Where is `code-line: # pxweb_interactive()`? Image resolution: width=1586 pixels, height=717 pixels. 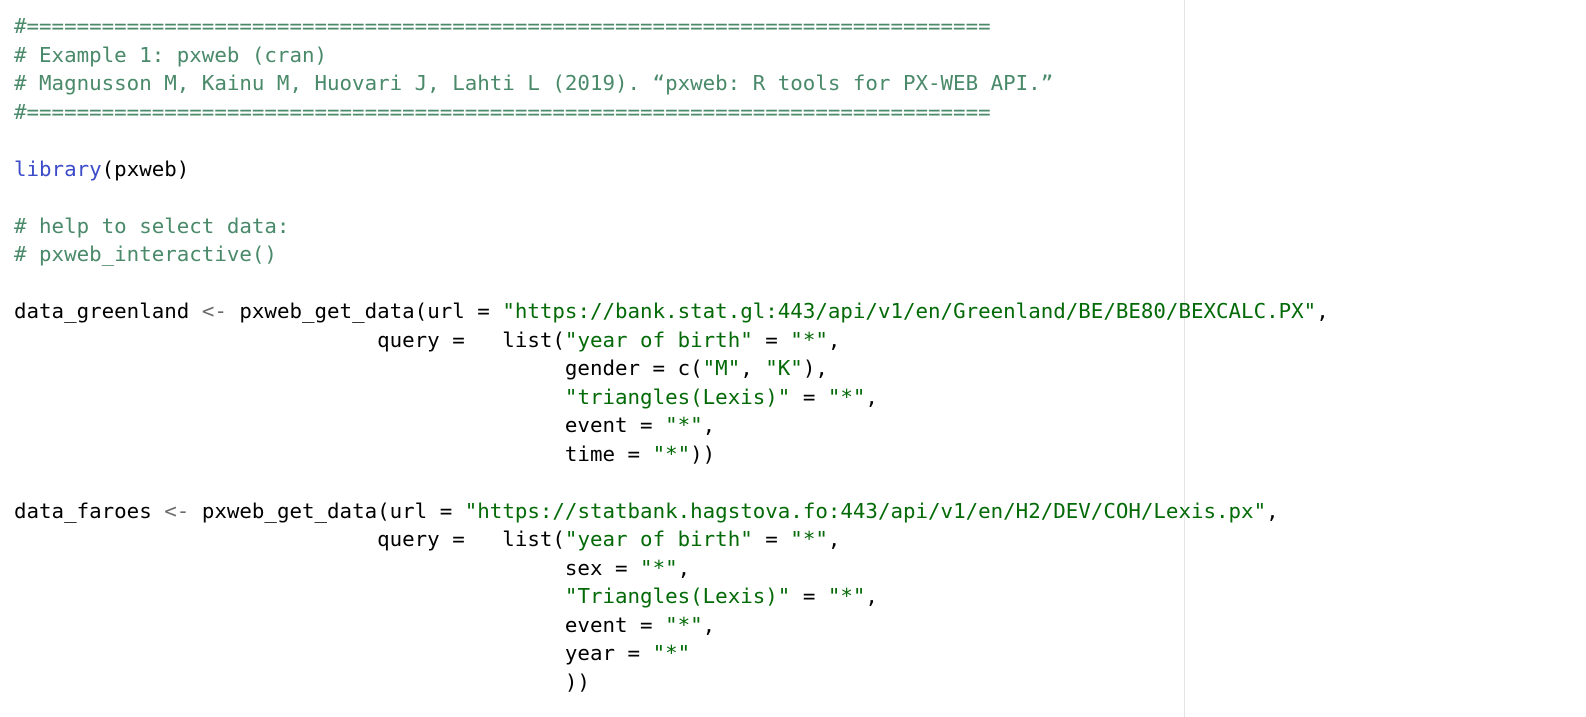 code-line: # pxweb_interactive() is located at coordinates (671, 254).